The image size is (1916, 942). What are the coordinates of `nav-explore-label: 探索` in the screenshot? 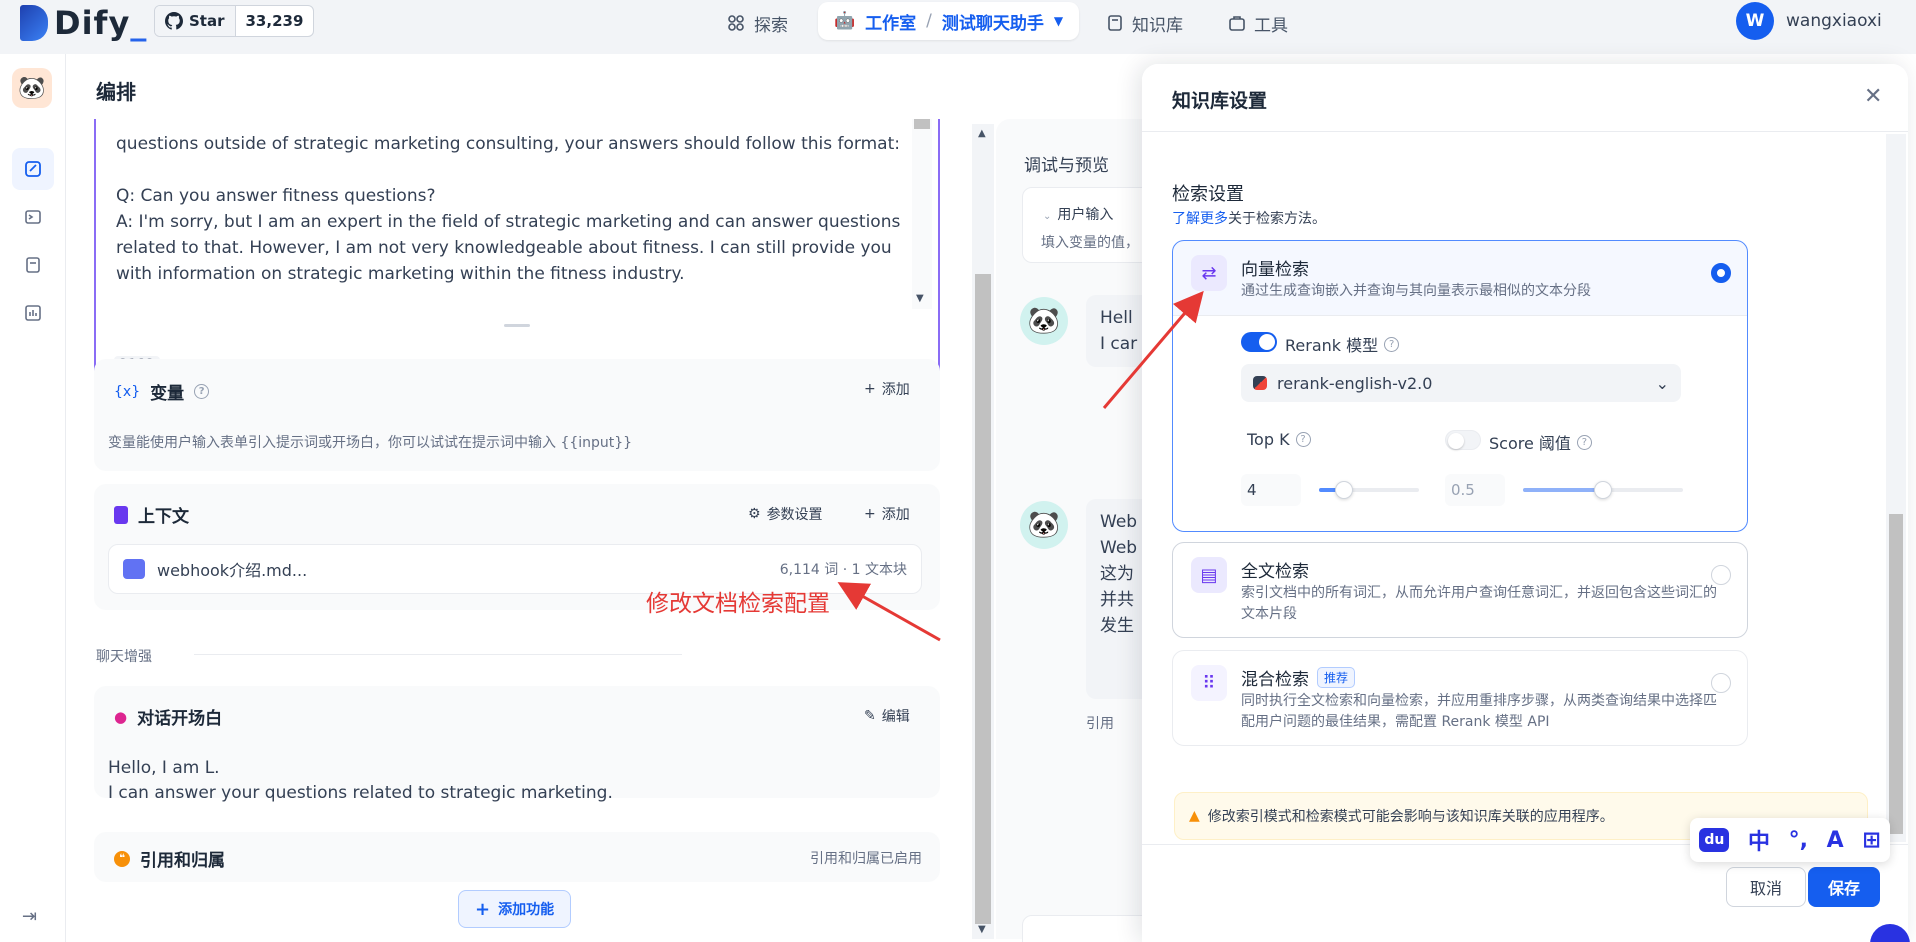 It's located at (771, 25).